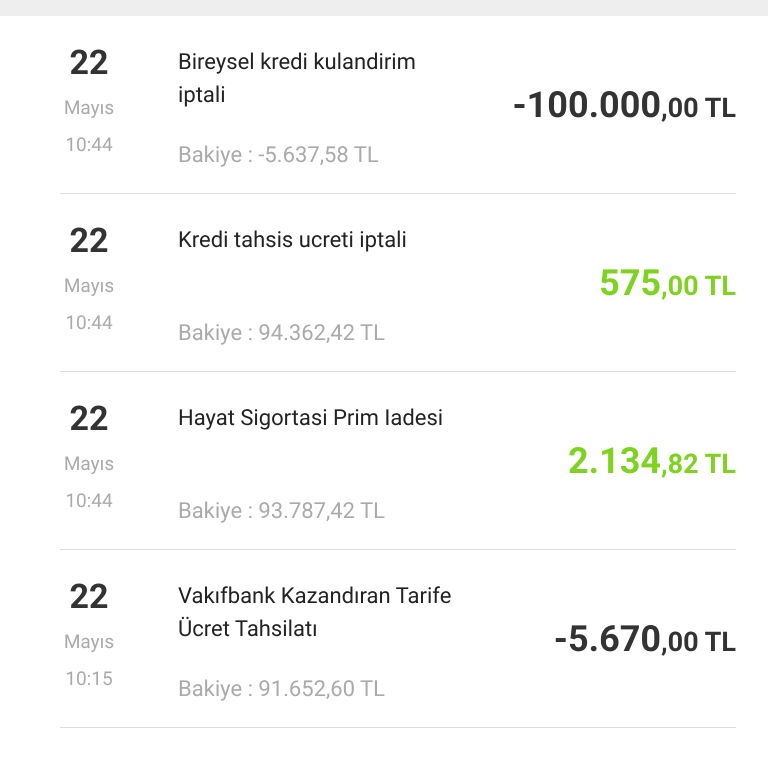 This screenshot has height=768, width=768. What do you see at coordinates (630, 282) in the screenshot?
I see `amount-text: 575` at bounding box center [630, 282].